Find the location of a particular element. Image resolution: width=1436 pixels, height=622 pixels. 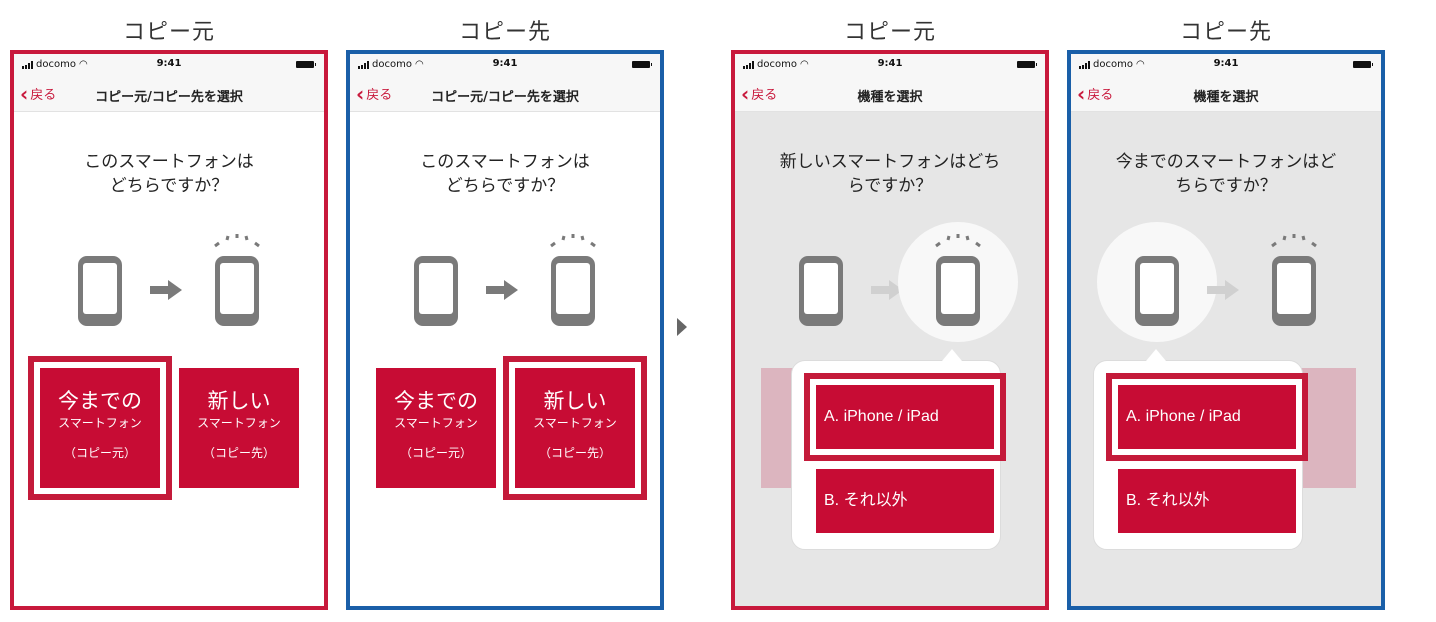

question-text: 今までのスマートフォンはど ちらですか？ is located at coordinates (1226, 174).